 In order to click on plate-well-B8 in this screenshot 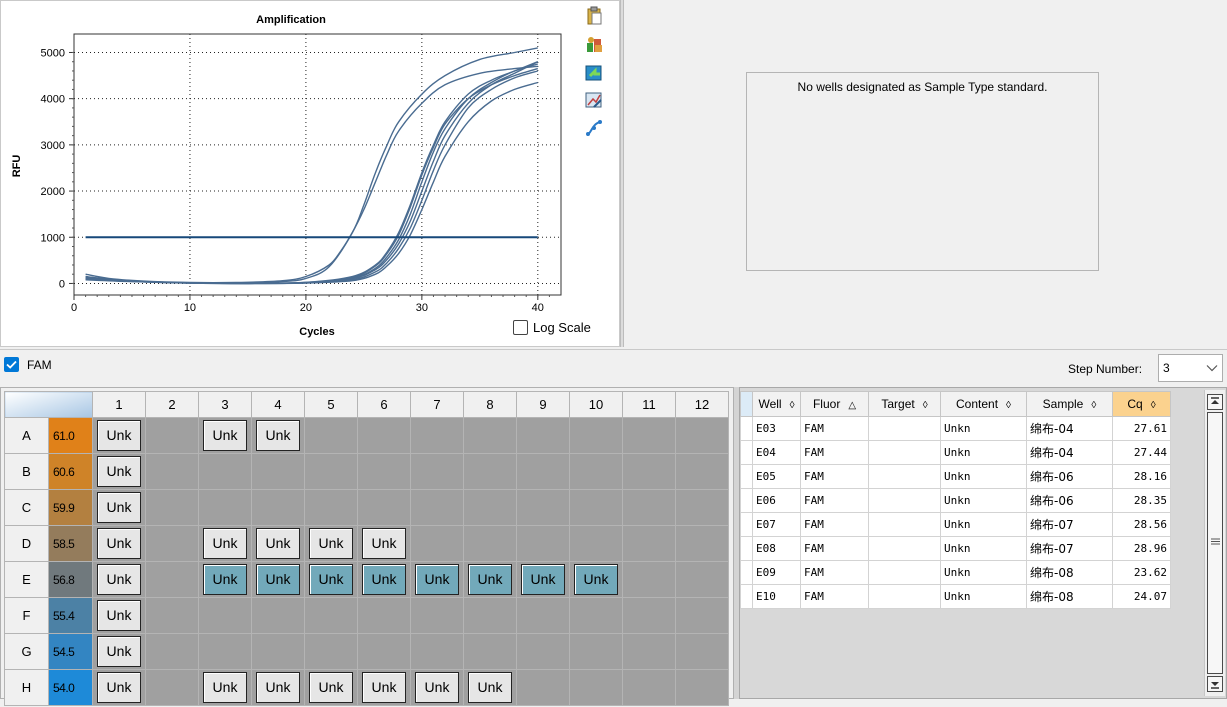, I will do `click(490, 471)`.